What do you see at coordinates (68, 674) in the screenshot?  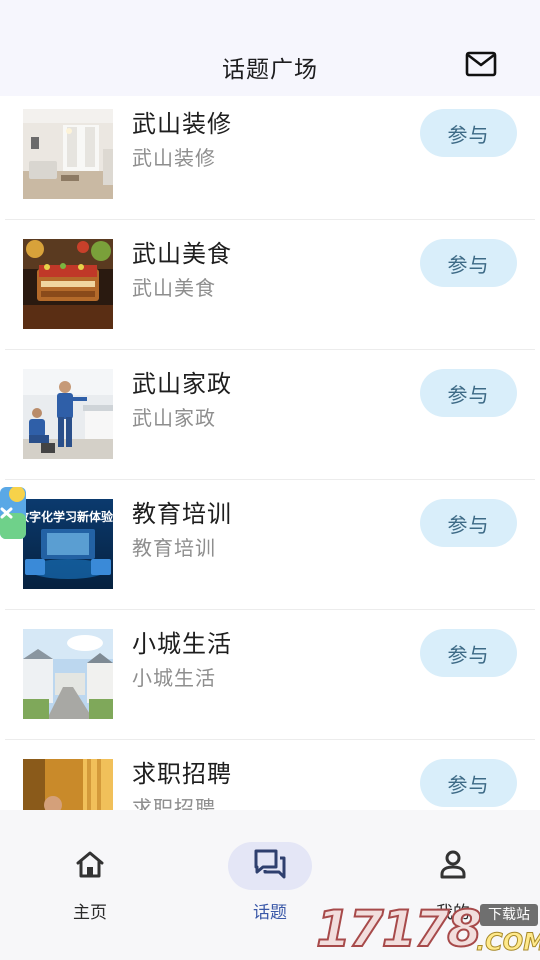 I see `town-street-photo` at bounding box center [68, 674].